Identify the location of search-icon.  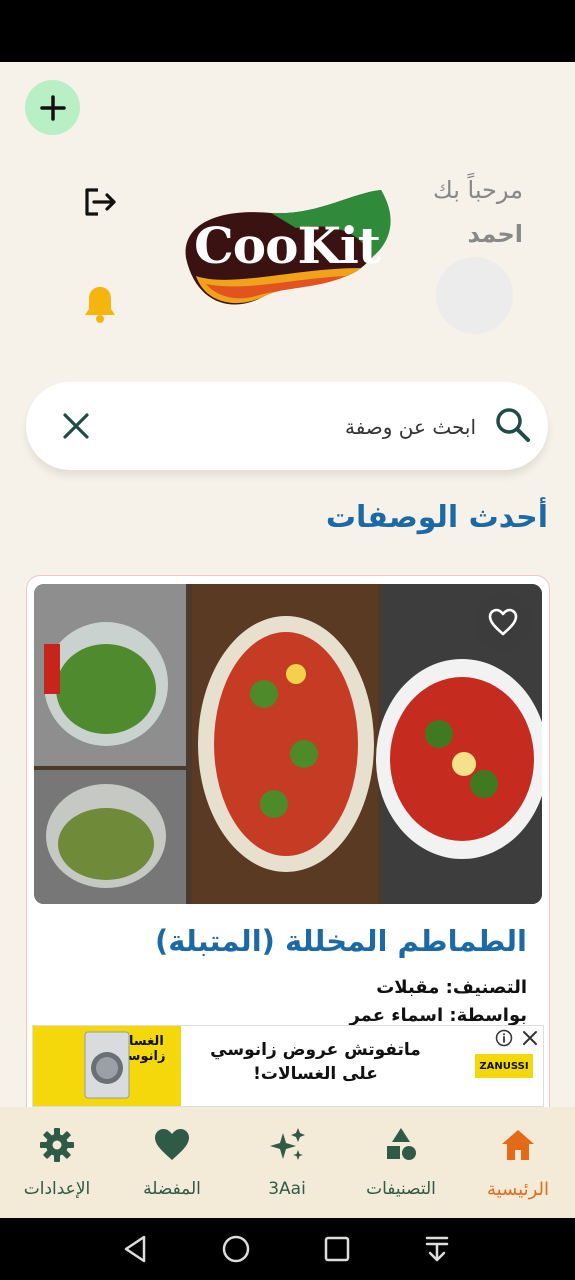
(513, 425).